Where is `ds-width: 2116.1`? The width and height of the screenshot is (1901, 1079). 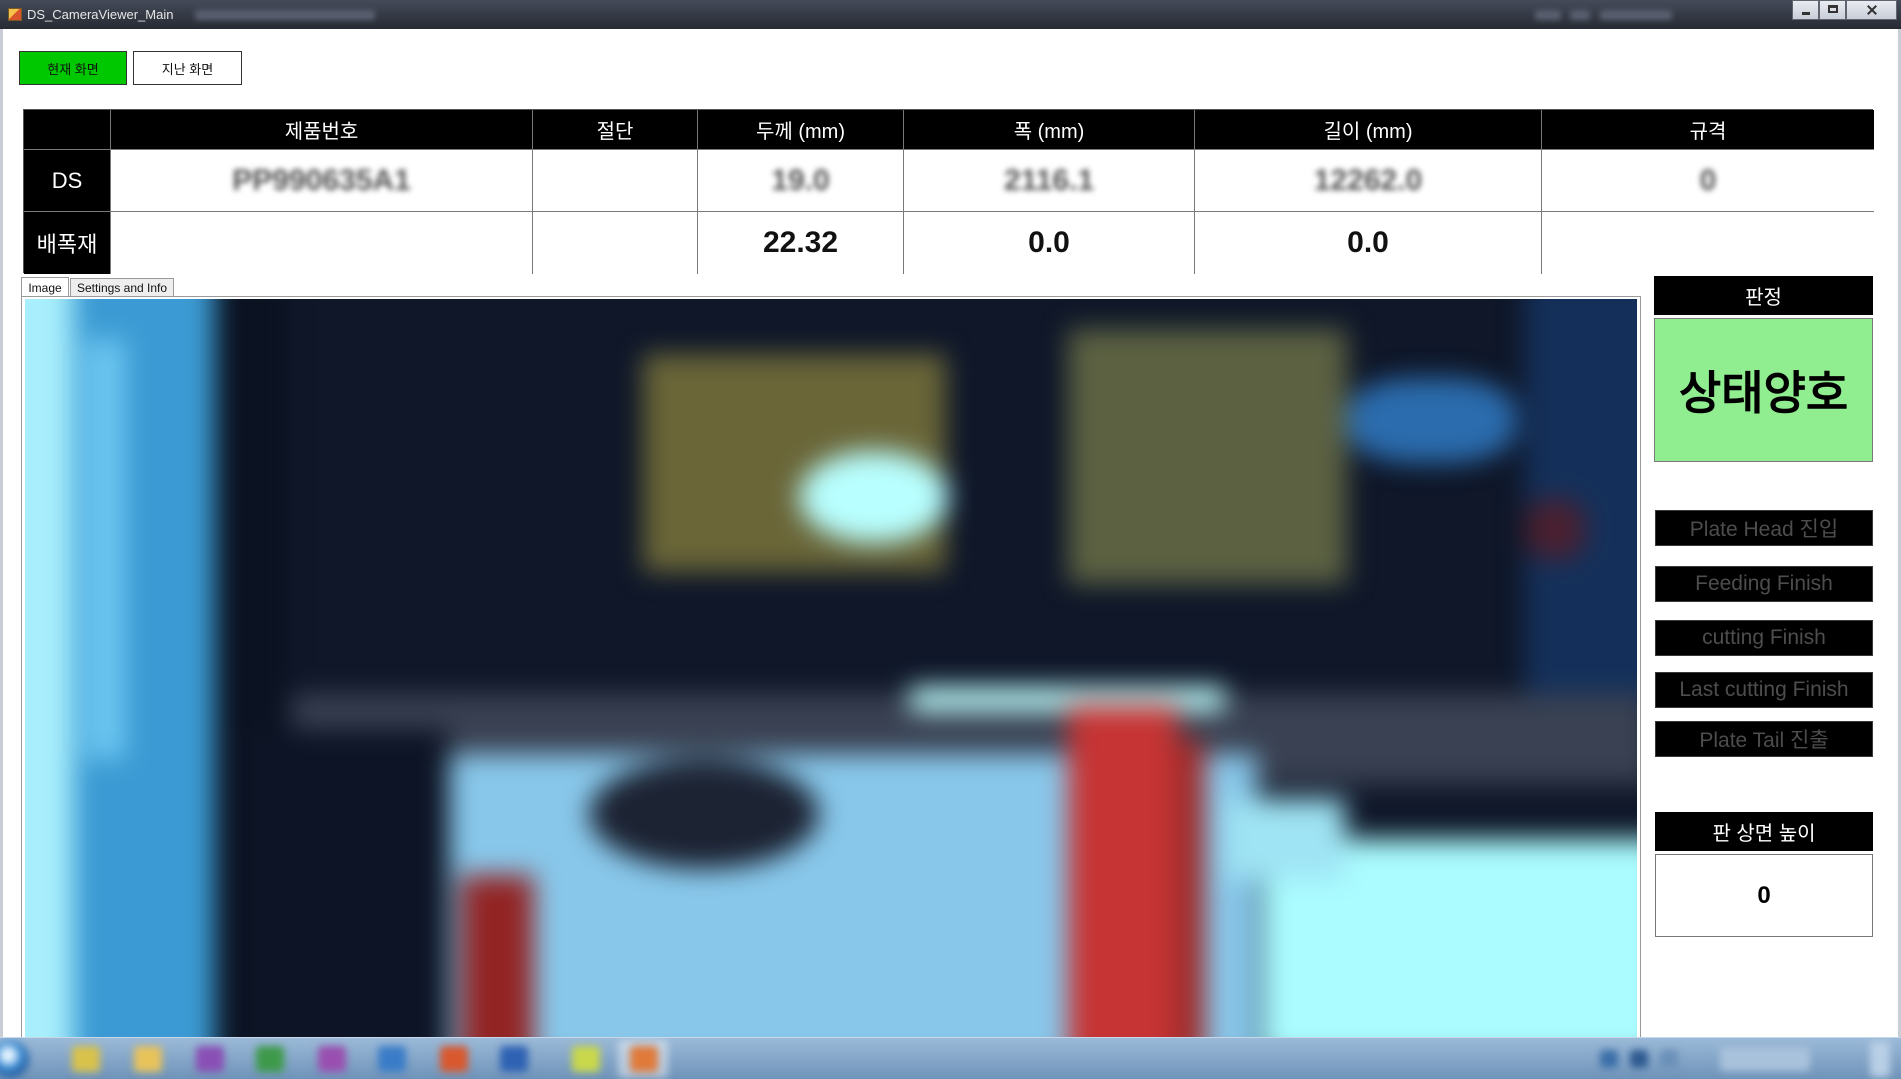 ds-width: 2116.1 is located at coordinates (1049, 181).